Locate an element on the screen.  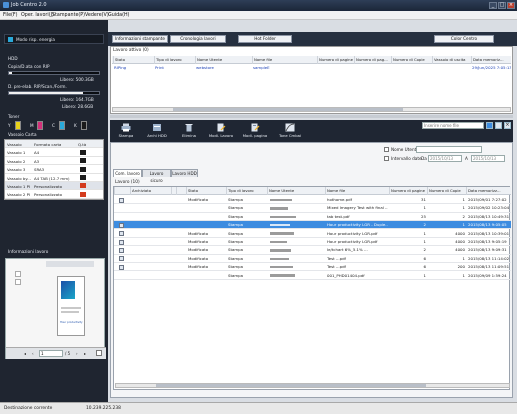
hist-col-b is located at coordinates (181, 191).